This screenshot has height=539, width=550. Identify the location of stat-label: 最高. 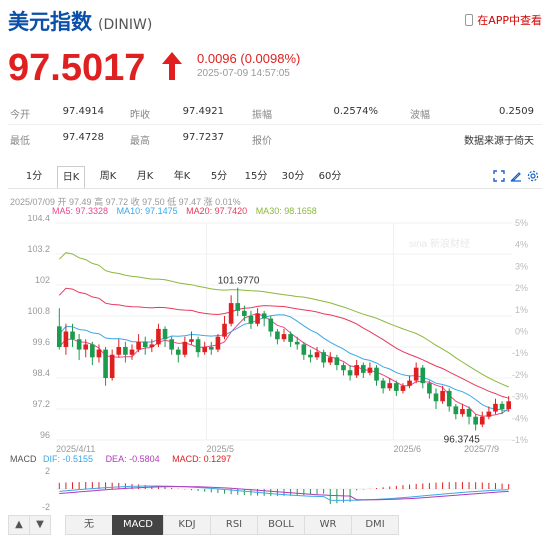
(140, 141).